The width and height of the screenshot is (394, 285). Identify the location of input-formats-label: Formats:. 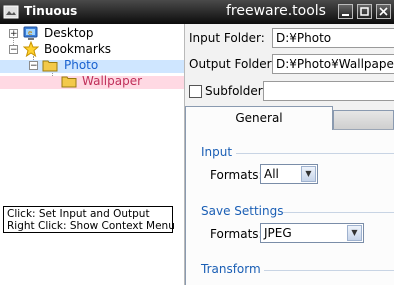
(236, 175).